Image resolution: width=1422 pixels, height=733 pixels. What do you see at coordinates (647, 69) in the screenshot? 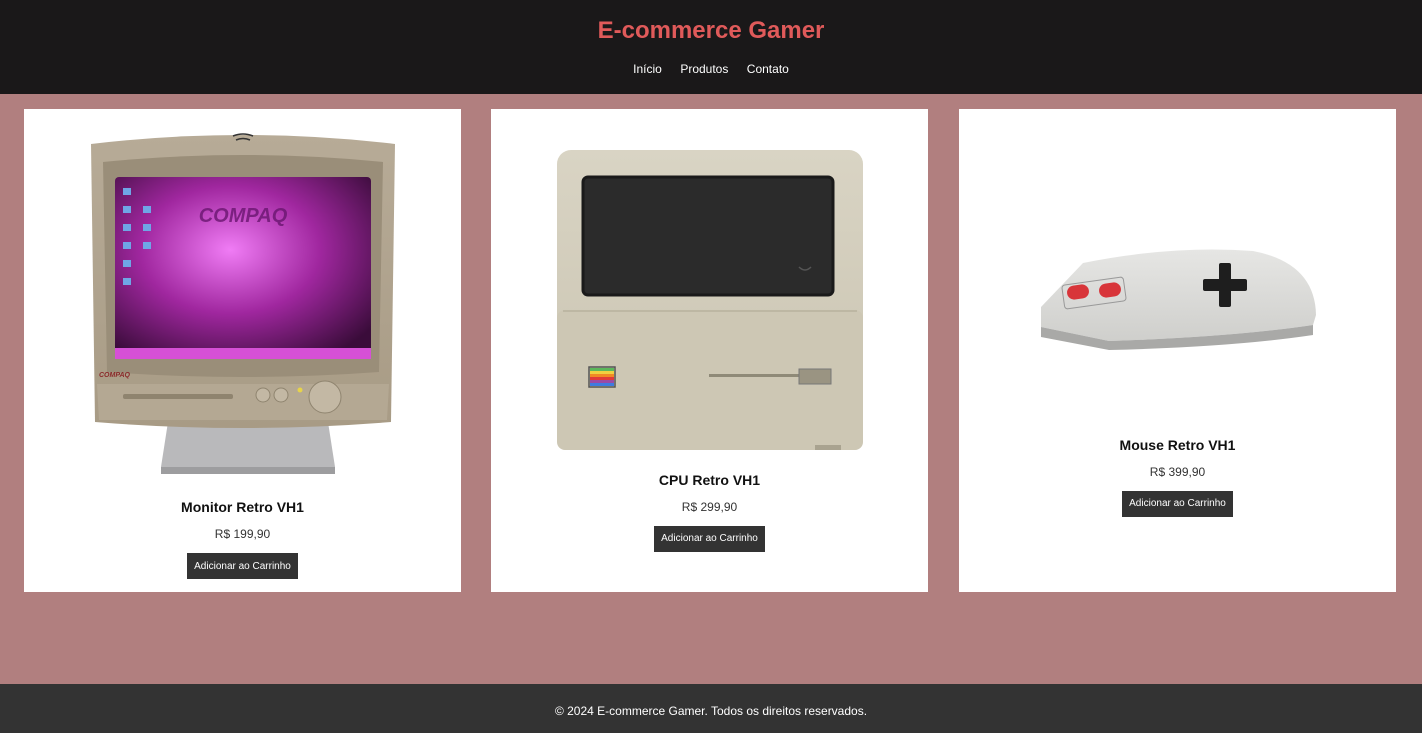
I see `nav-link-inicio: Início` at bounding box center [647, 69].